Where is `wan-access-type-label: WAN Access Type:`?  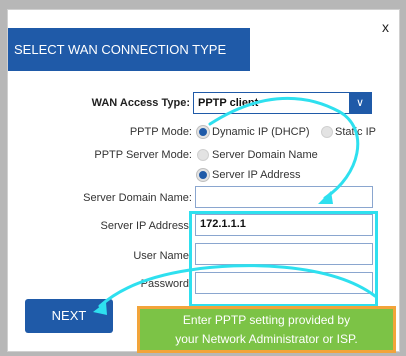 wan-access-type-label: WAN Access Type: is located at coordinates (140, 103).